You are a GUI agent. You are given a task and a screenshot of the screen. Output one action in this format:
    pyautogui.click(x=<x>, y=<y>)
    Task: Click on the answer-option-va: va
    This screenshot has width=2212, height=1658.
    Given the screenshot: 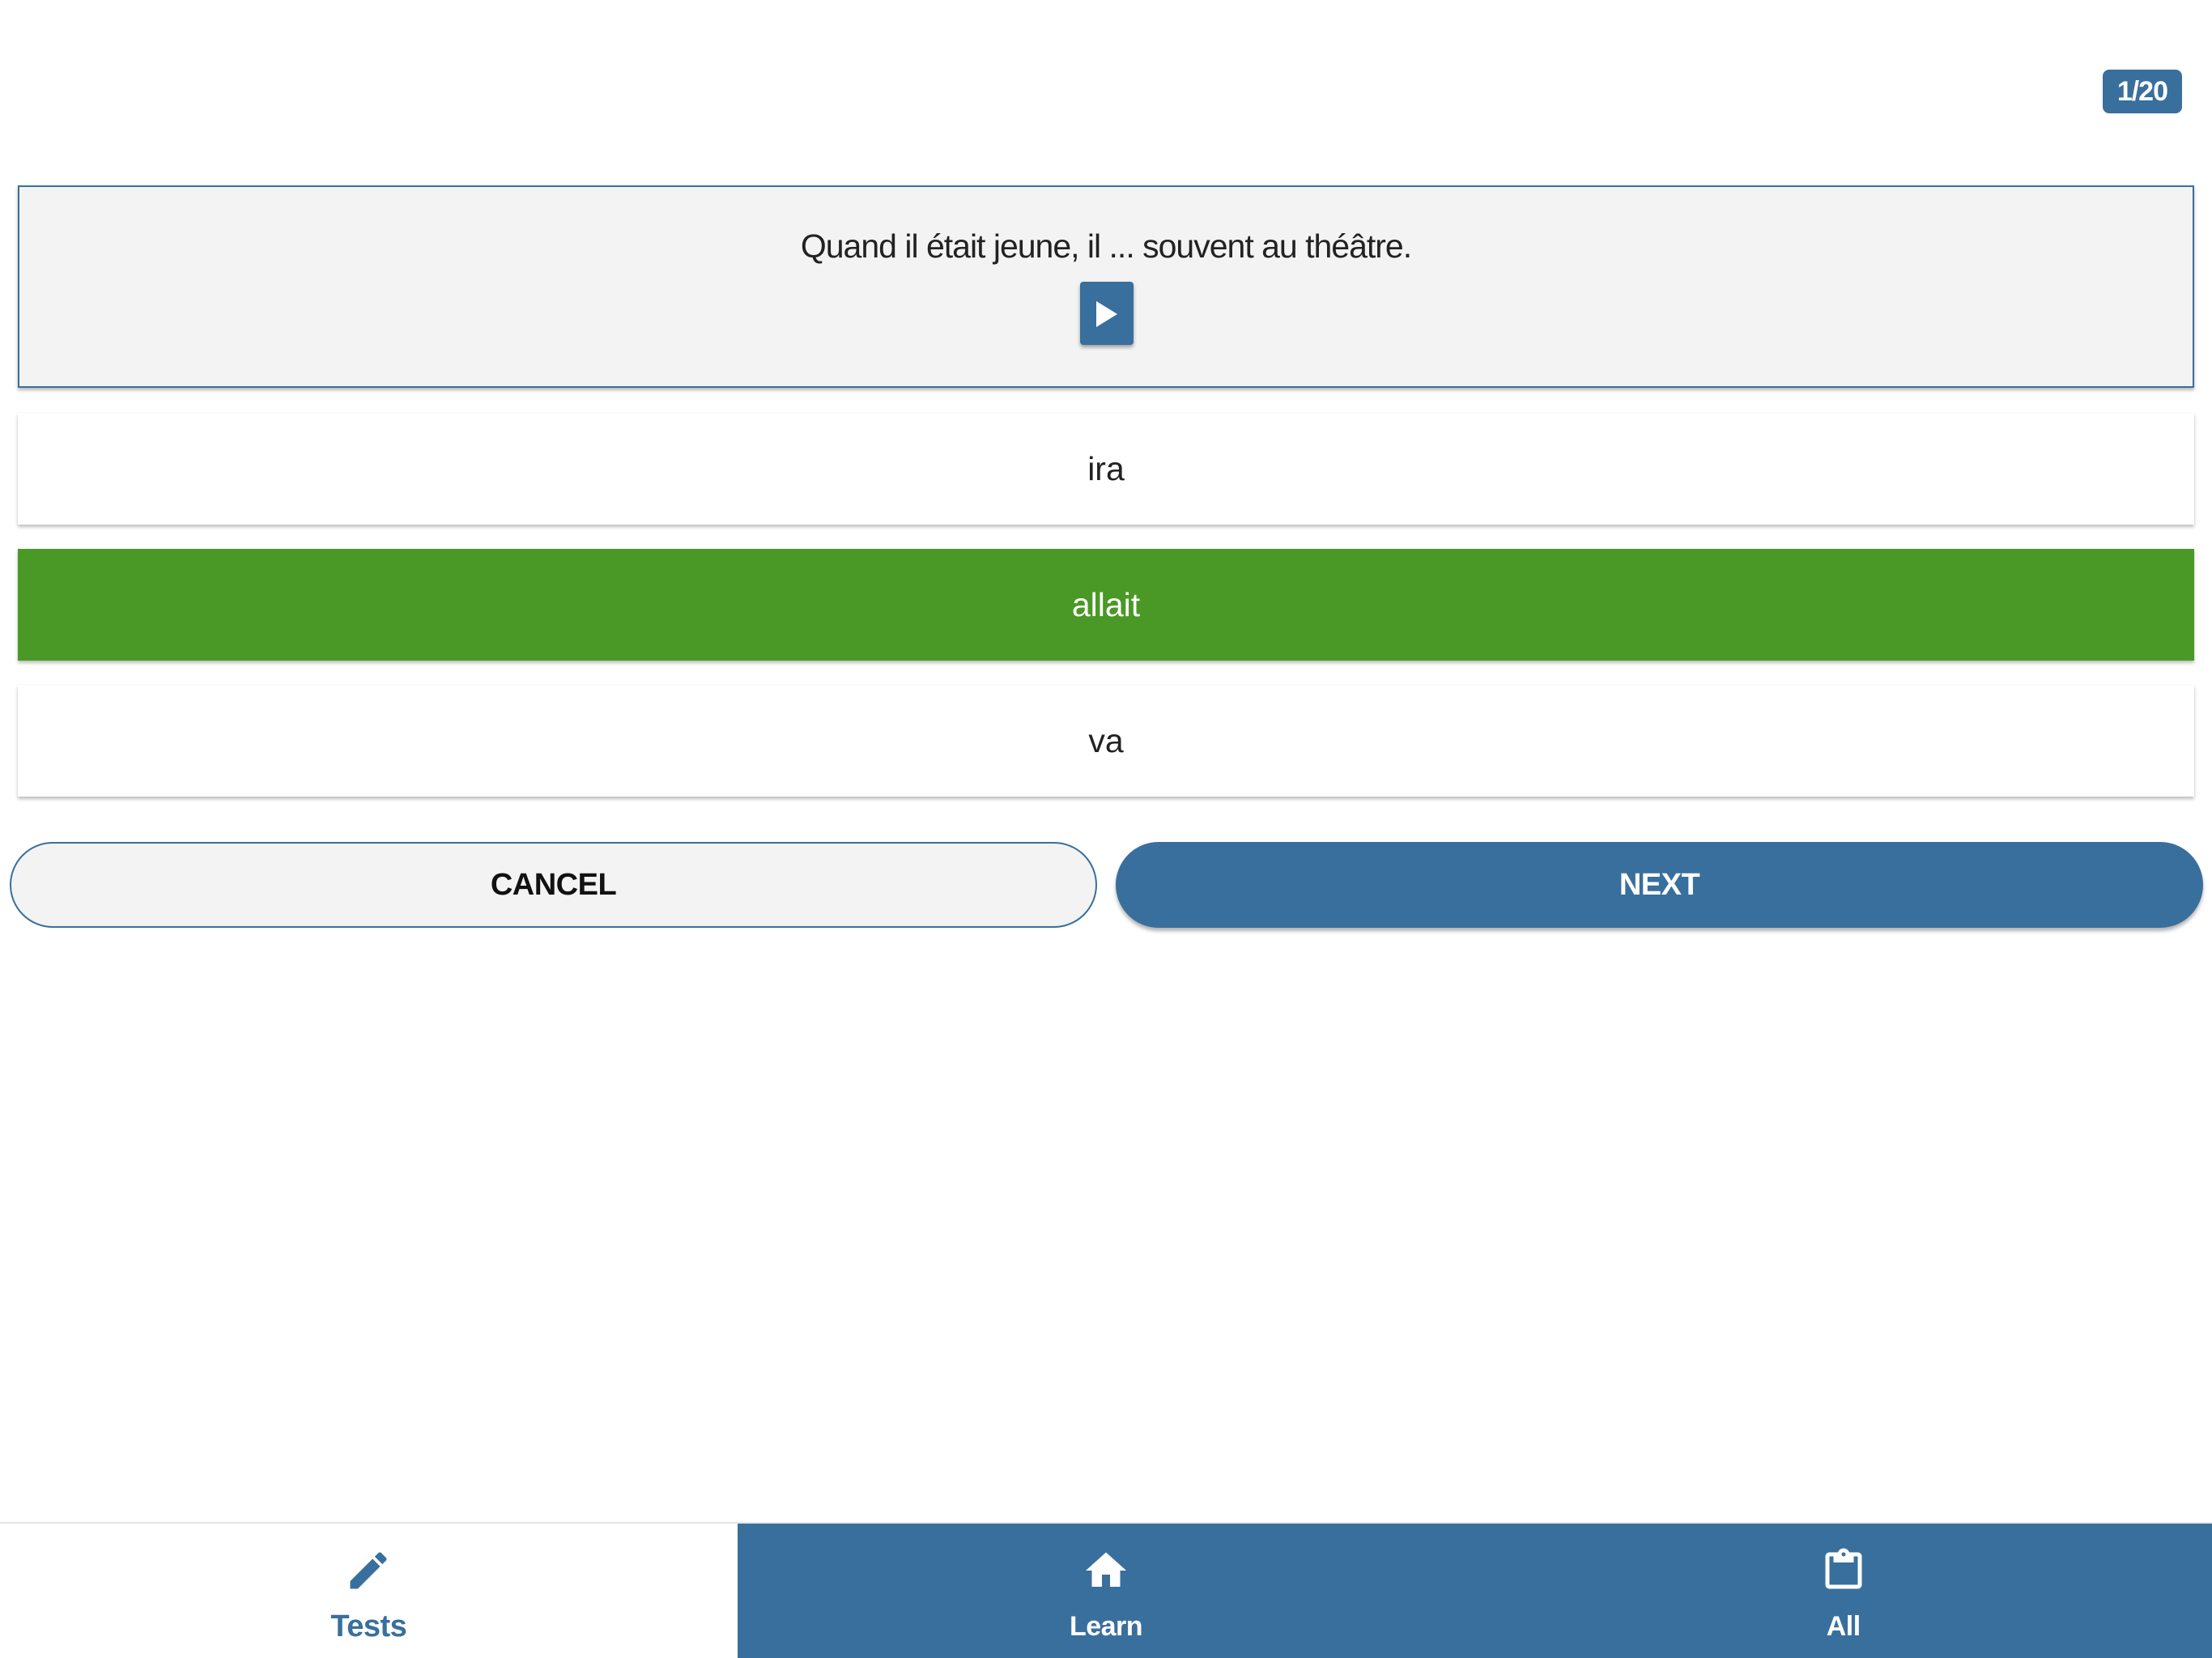 What is the action you would take?
    pyautogui.click(x=1106, y=741)
    